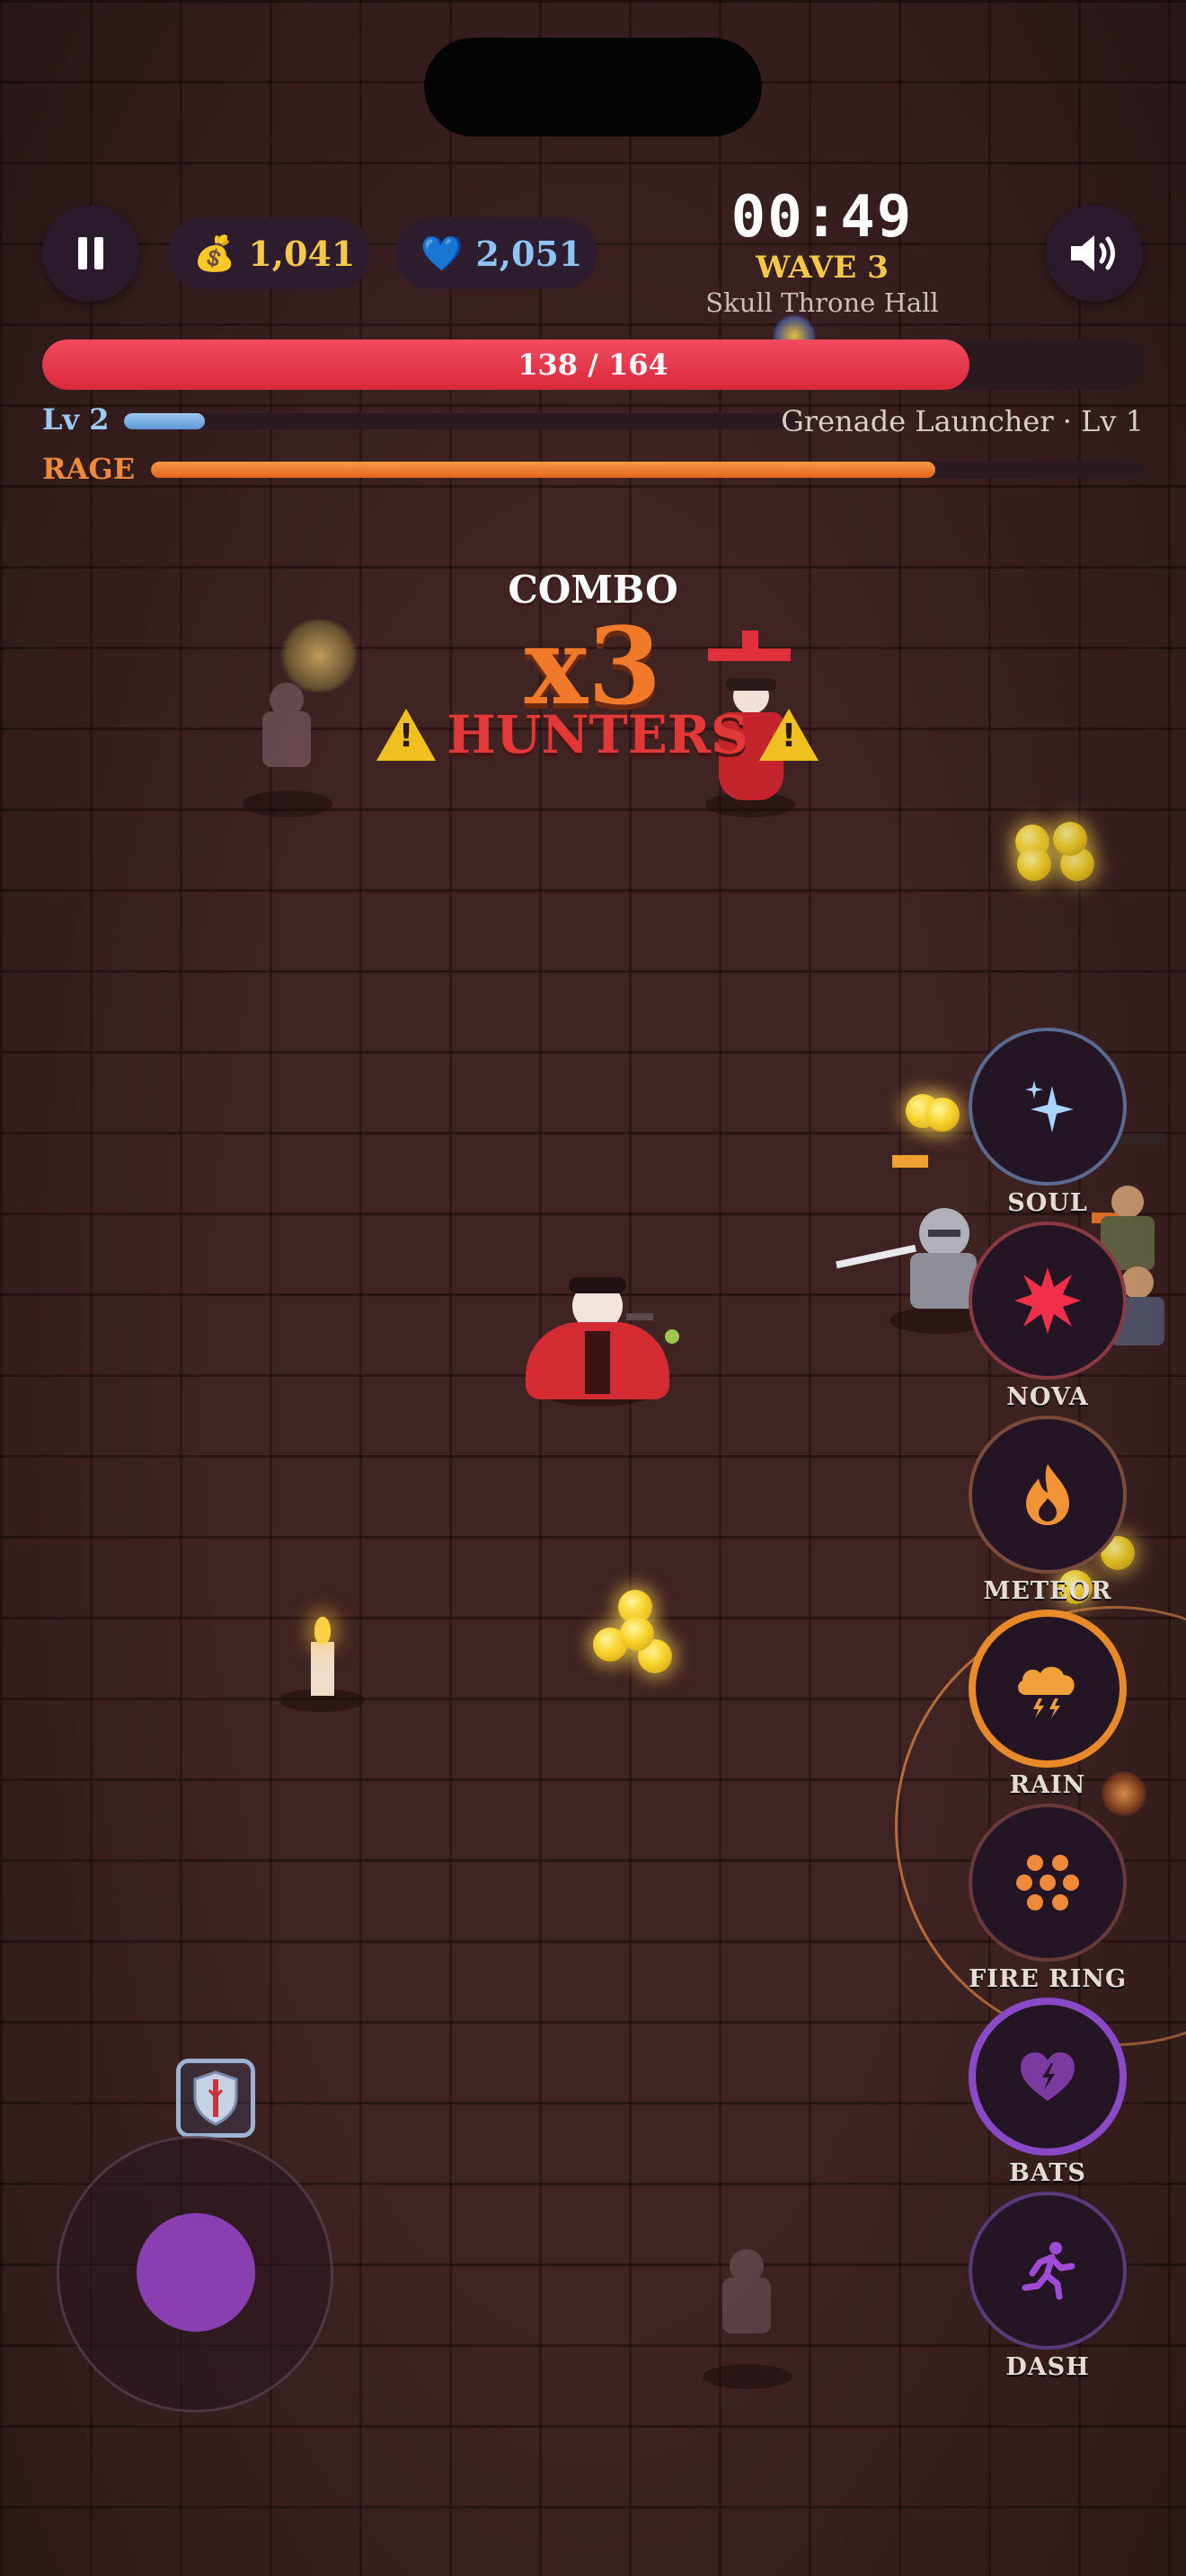 This screenshot has height=2576, width=1186. I want to click on gem-counter: 💙 2,051, so click(496, 253).